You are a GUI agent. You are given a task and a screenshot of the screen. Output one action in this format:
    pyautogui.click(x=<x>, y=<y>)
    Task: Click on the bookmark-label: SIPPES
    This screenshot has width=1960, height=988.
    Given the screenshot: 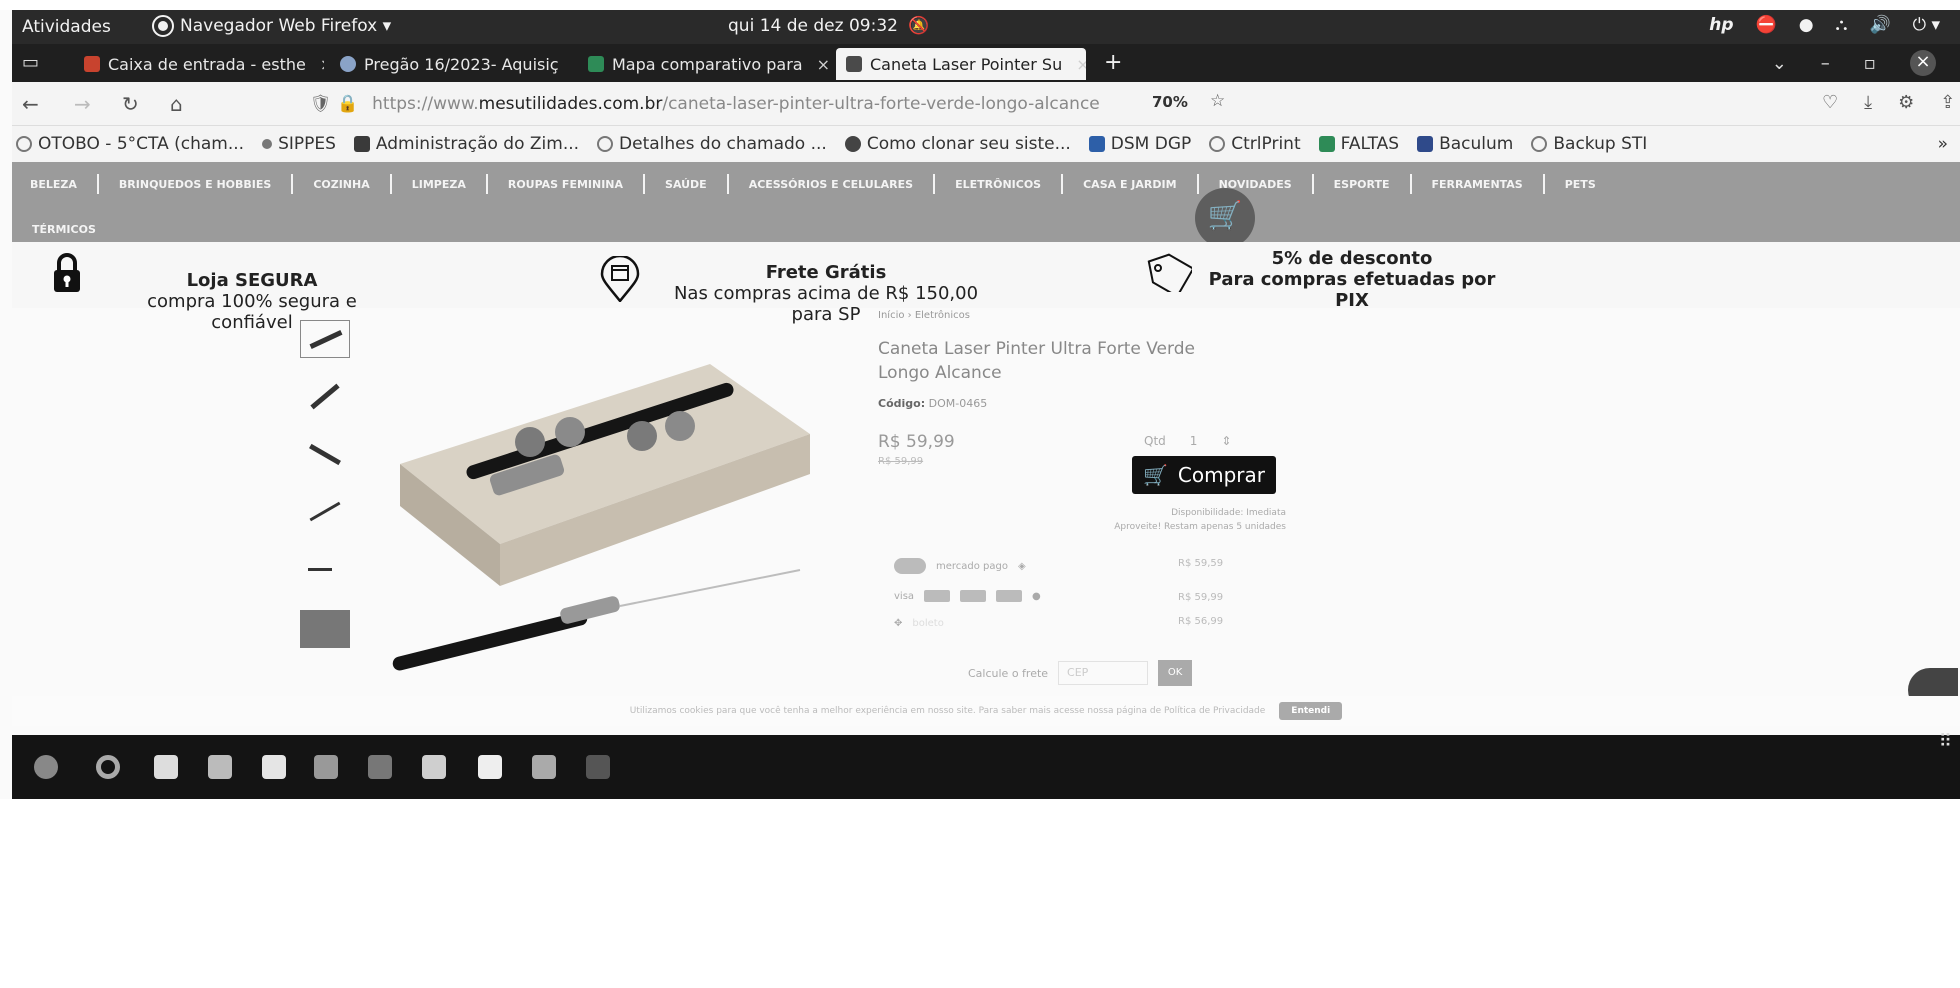 What is the action you would take?
    pyautogui.click(x=307, y=144)
    